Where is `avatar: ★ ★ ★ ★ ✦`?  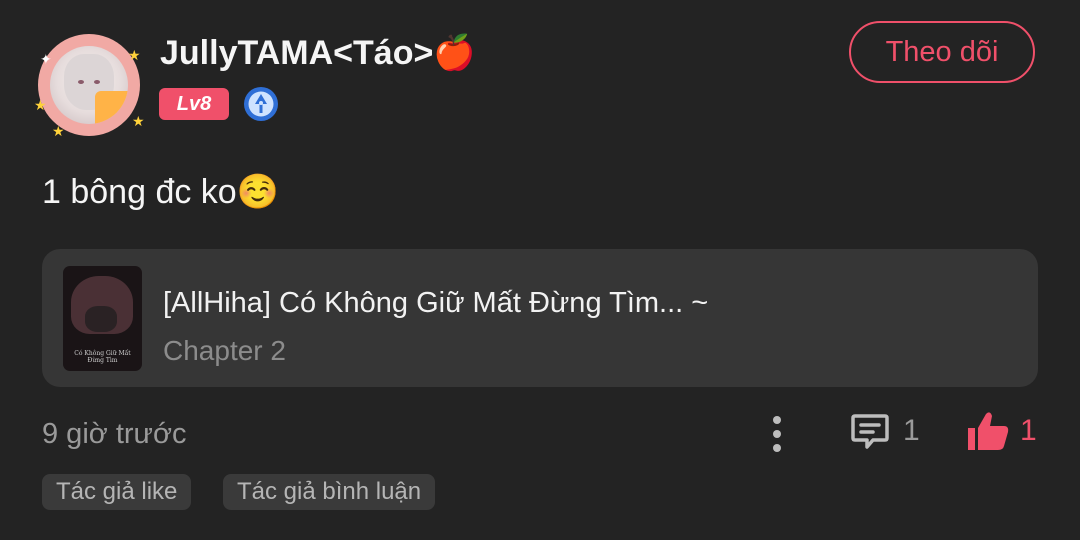 avatar: ★ ★ ★ ★ ✦ is located at coordinates (89, 85).